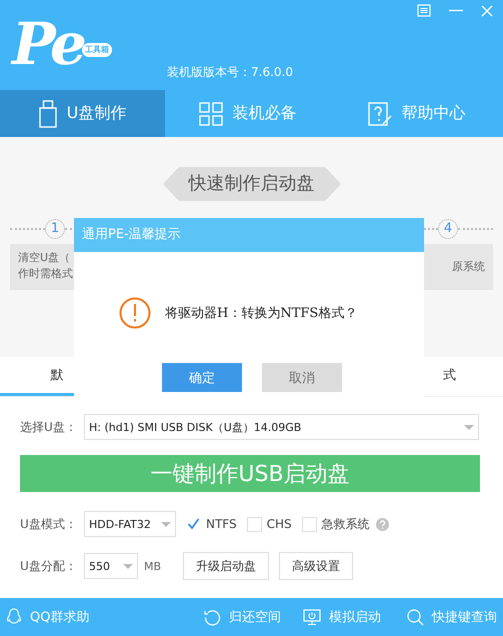 This screenshot has height=636, width=503. Describe the element at coordinates (249, 235) in the screenshot. I see `dialog-title: 通用PE-温馨提示` at that location.